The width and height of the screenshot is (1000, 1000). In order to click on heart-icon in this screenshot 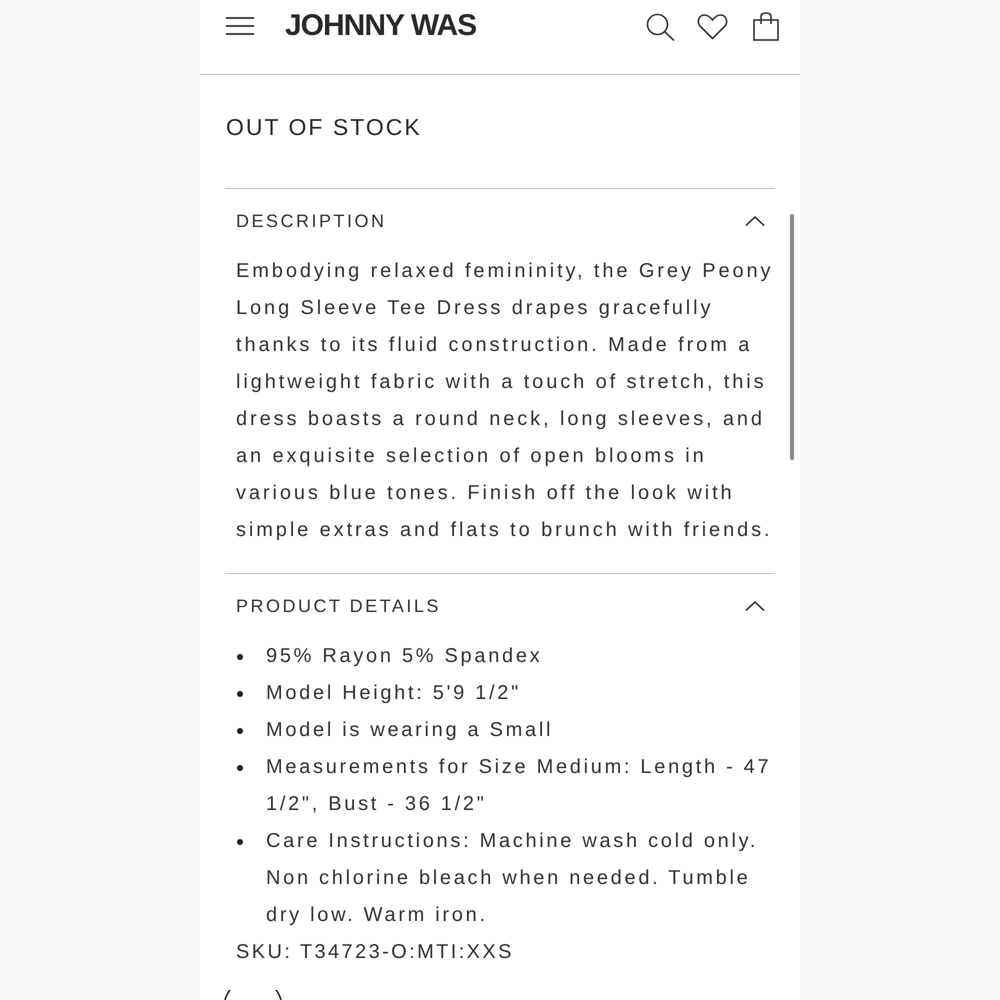, I will do `click(712, 27)`.